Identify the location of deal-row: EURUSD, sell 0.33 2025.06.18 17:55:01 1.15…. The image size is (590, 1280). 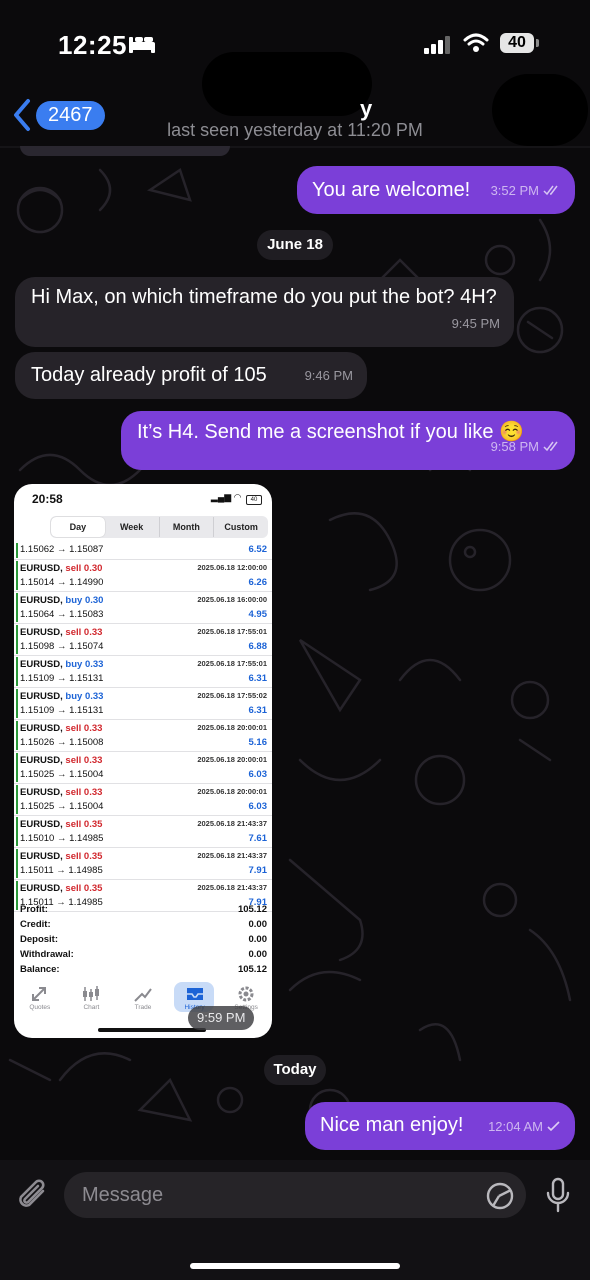
(143, 640).